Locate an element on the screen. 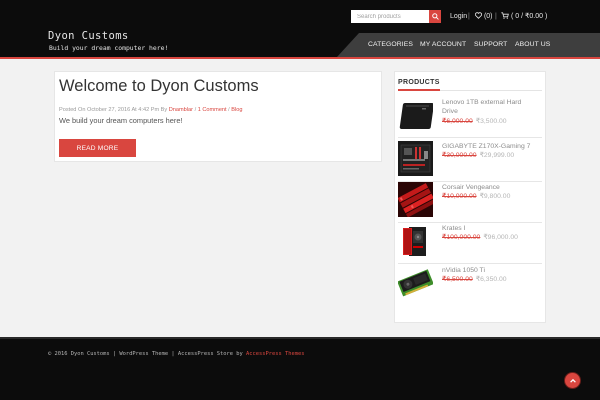 This screenshot has height=400, width=600. header-accent-line is located at coordinates (300, 58).